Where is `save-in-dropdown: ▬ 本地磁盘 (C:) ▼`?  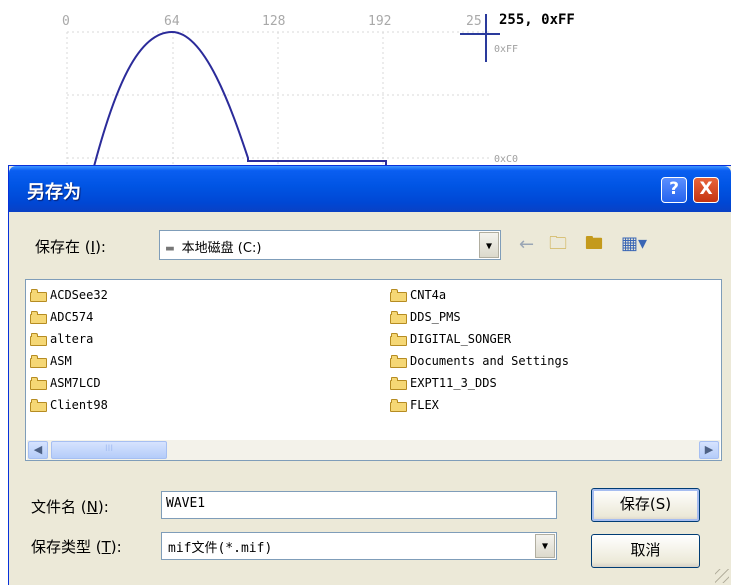
save-in-dropdown: ▬ 本地磁盘 (C:) ▼ is located at coordinates (330, 245).